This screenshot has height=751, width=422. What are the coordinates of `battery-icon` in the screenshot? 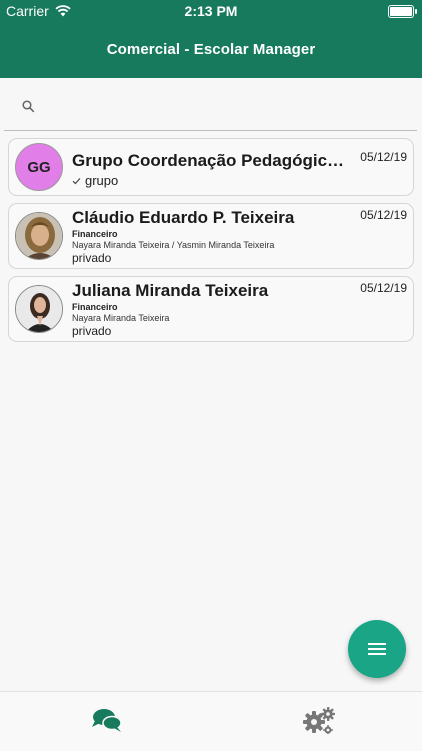 It's located at (402, 11).